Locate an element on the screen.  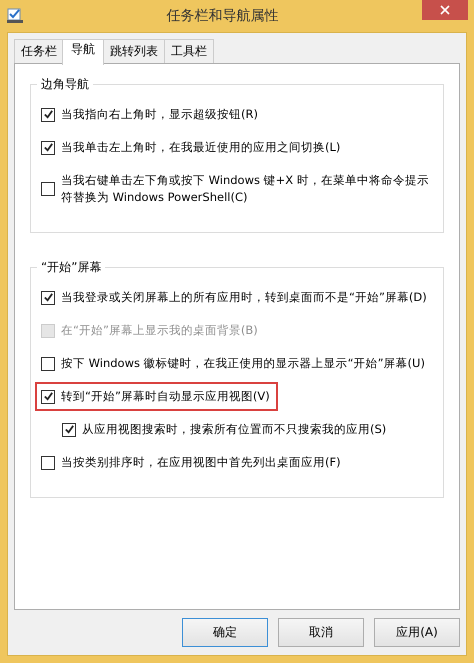
checkbox-label: 在“开始”屏幕上显示我的桌面背景(B) is located at coordinates (159, 330).